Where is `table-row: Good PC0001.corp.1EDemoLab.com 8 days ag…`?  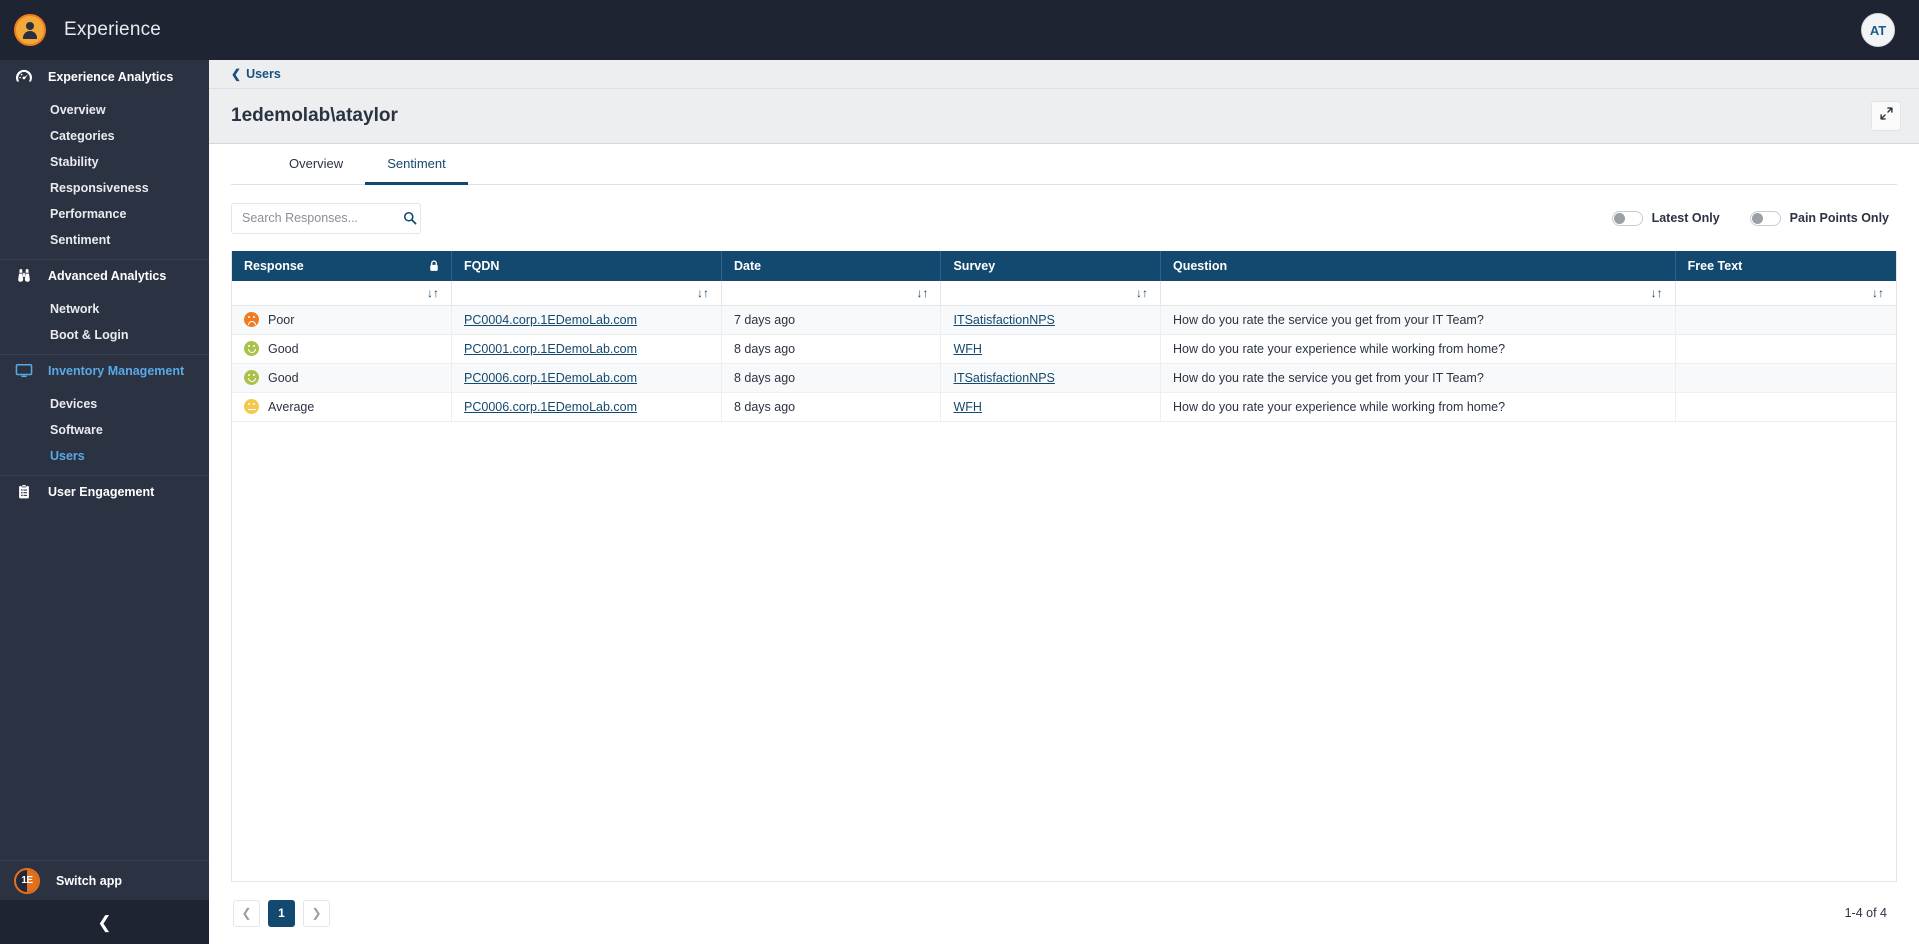
table-row: Good PC0001.corp.1EDemoLab.com 8 days ag… is located at coordinates (1064, 349).